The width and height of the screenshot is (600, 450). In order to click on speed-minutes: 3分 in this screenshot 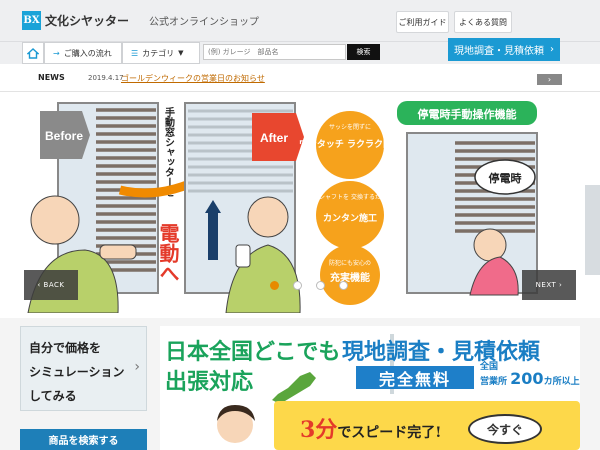, I will do `click(319, 430)`.